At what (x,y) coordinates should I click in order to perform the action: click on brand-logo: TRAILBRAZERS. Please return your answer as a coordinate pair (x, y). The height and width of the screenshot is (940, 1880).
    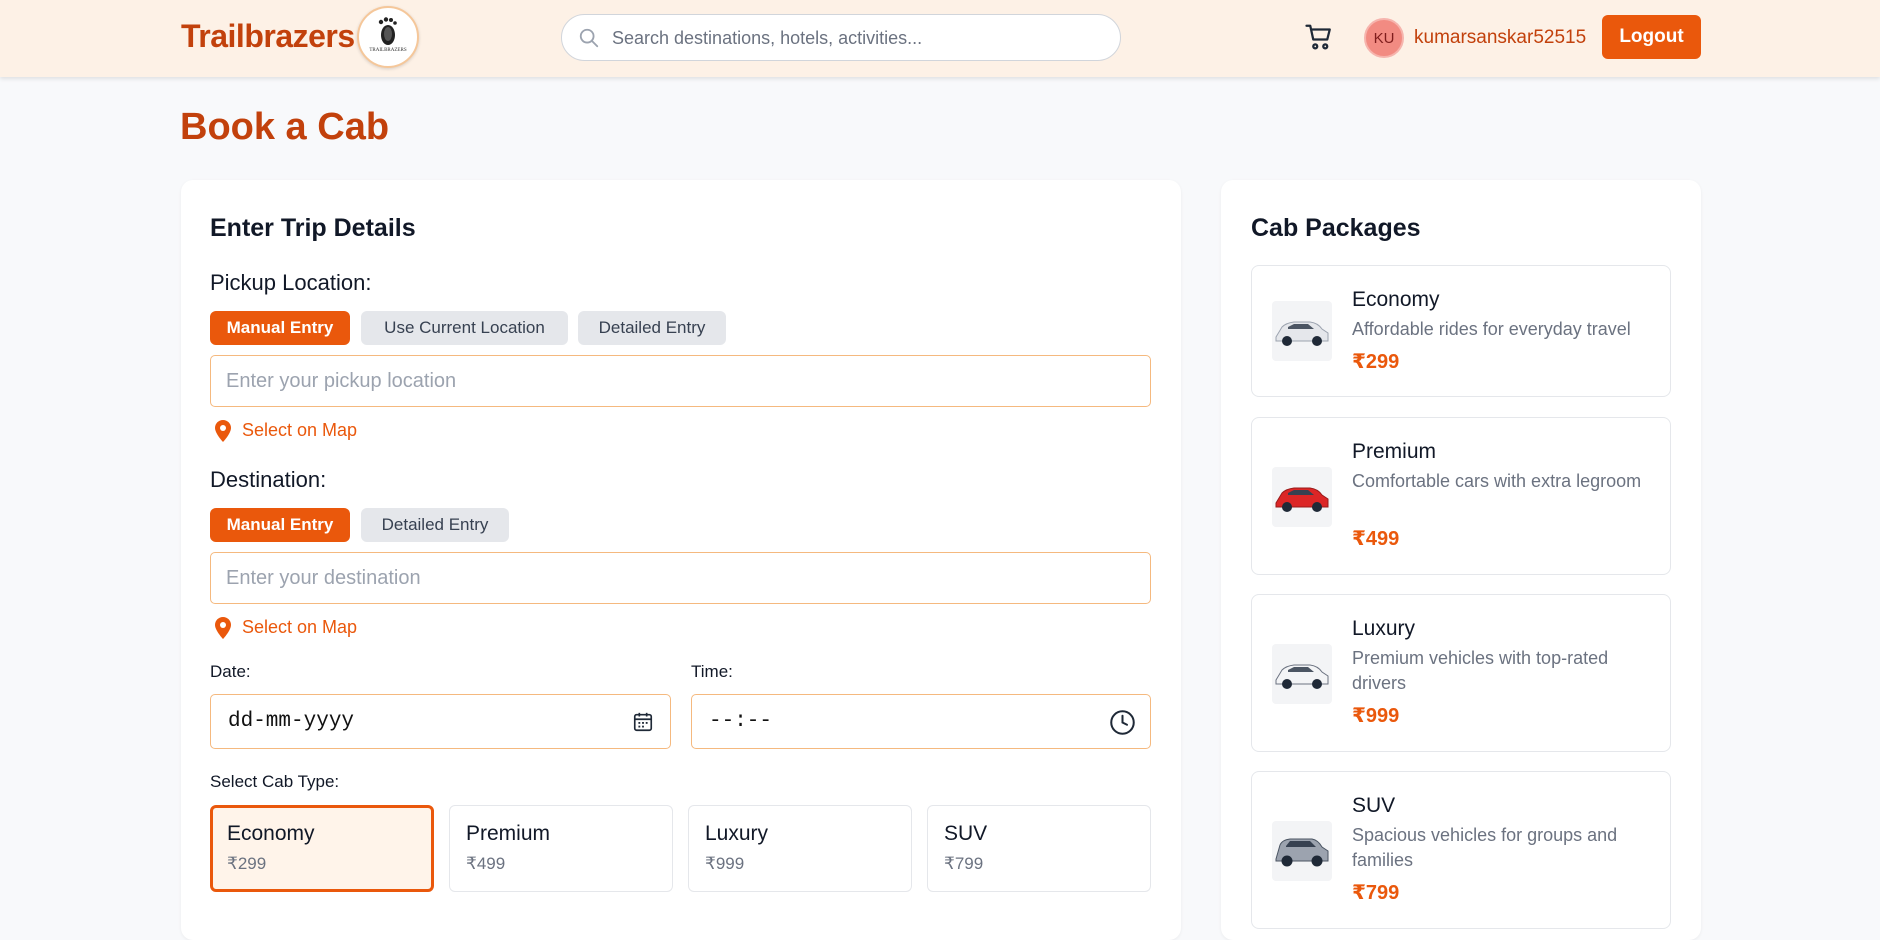
    Looking at the image, I should click on (388, 37).